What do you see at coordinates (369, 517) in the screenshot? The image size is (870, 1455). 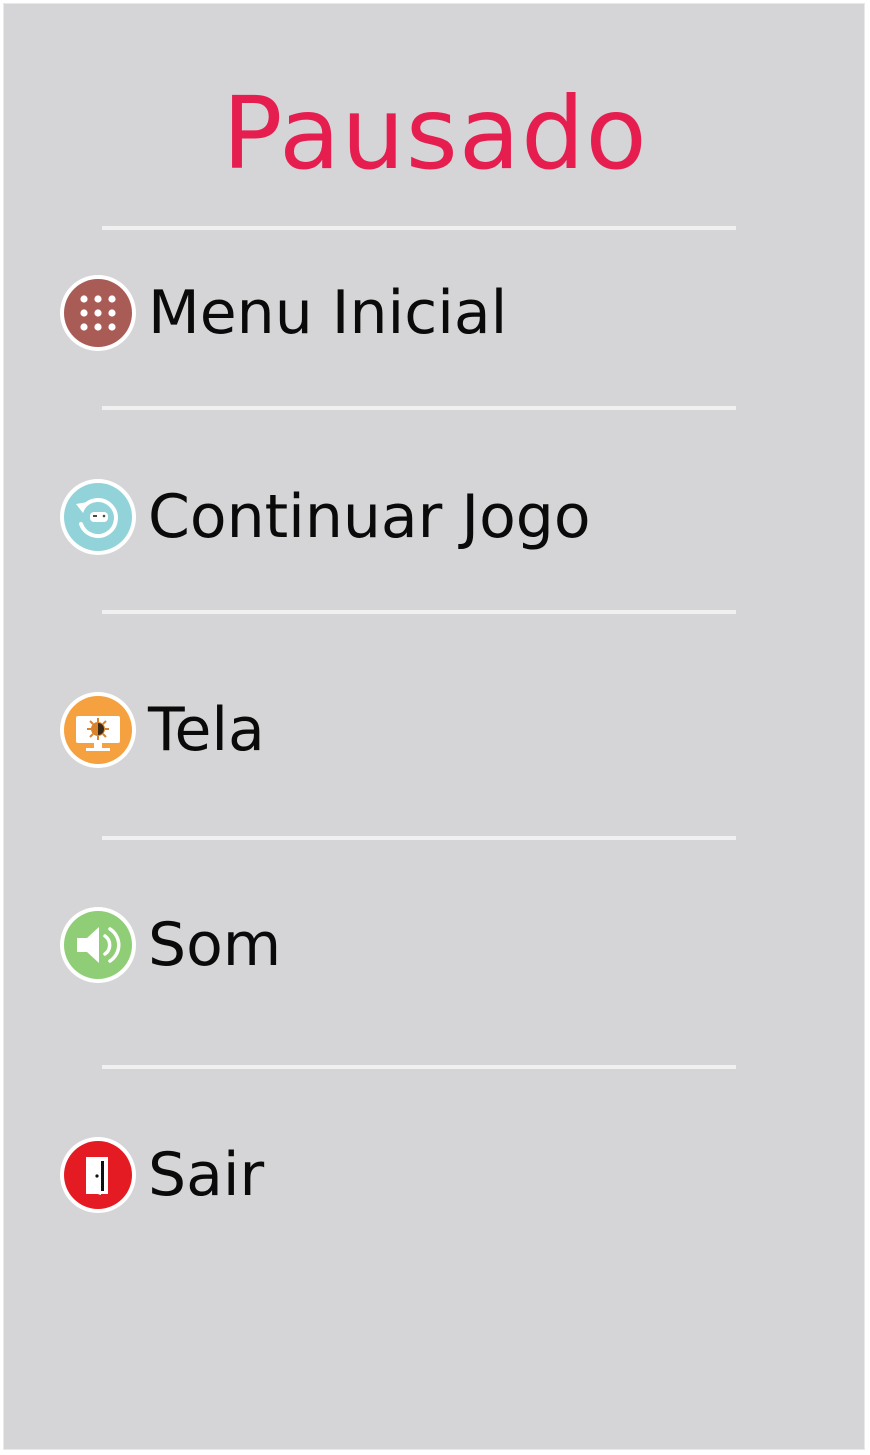 I see `menu-item-label: Continuar Jogo` at bounding box center [369, 517].